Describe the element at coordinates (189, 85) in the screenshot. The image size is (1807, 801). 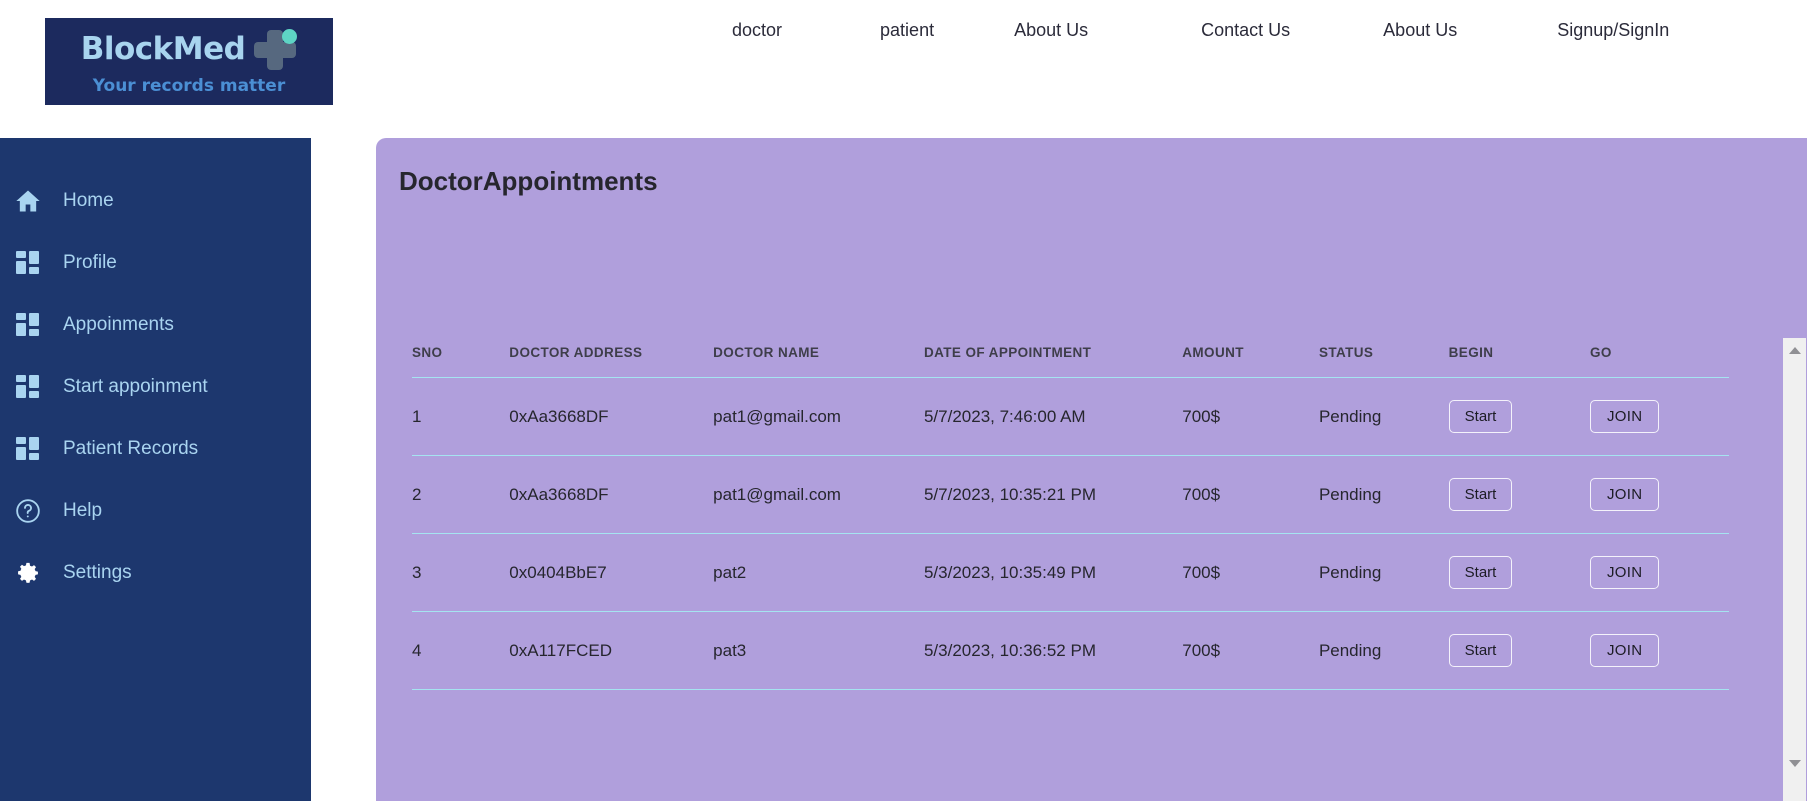
I see `brand-tagline: Your records matter` at that location.